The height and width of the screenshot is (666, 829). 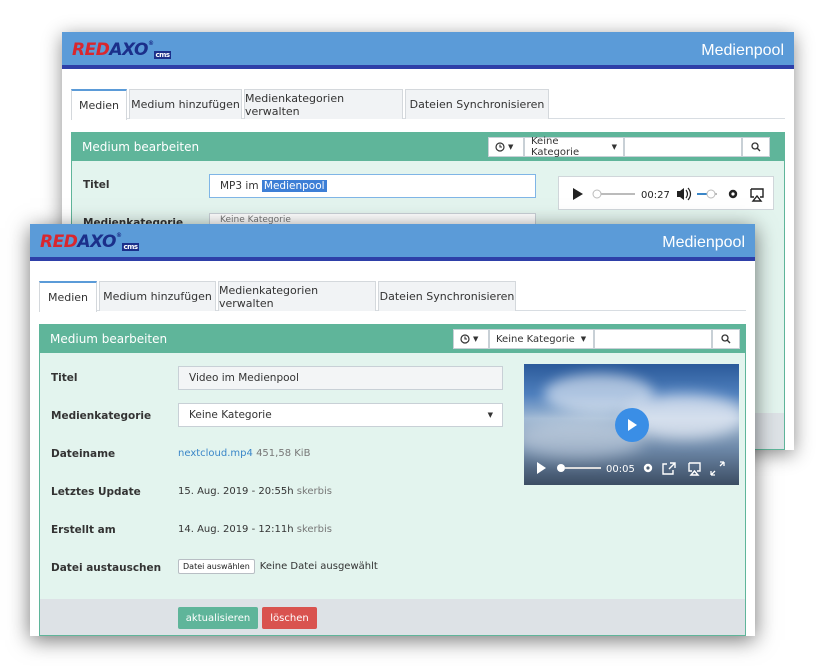 What do you see at coordinates (655, 195) in the screenshot?
I see `audio-time: 00:27` at bounding box center [655, 195].